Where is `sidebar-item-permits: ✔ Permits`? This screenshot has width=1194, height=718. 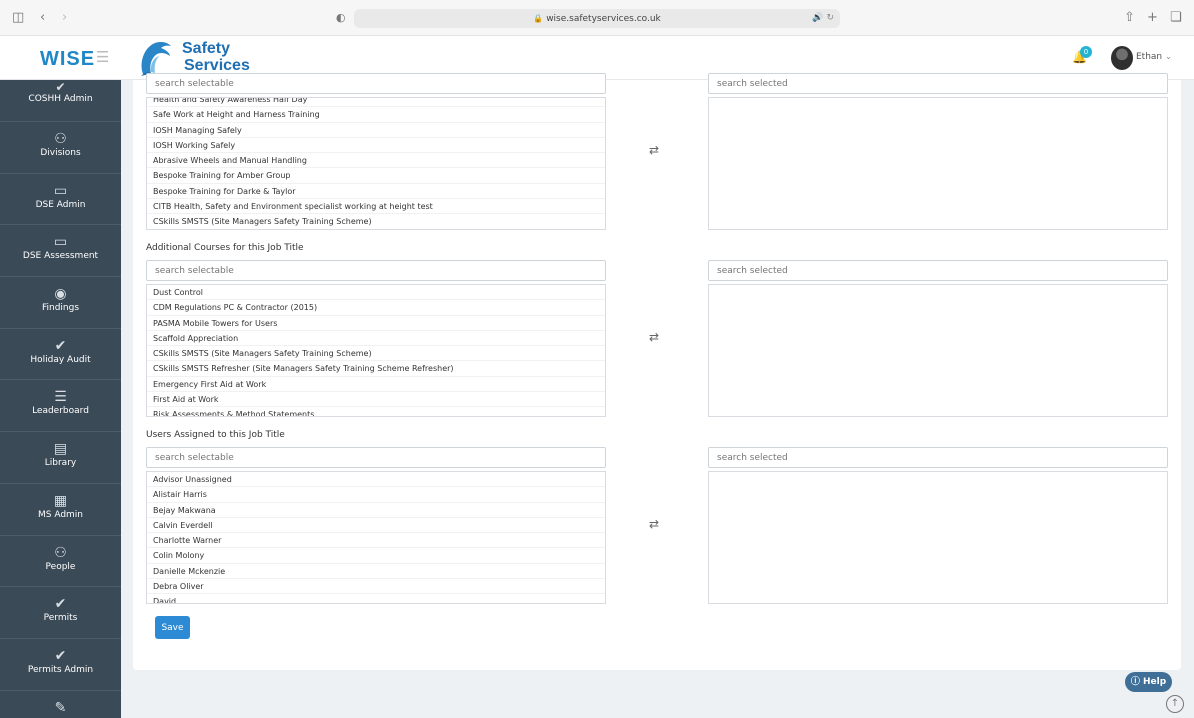
sidebar-item-permits: ✔ Permits is located at coordinates (60, 613).